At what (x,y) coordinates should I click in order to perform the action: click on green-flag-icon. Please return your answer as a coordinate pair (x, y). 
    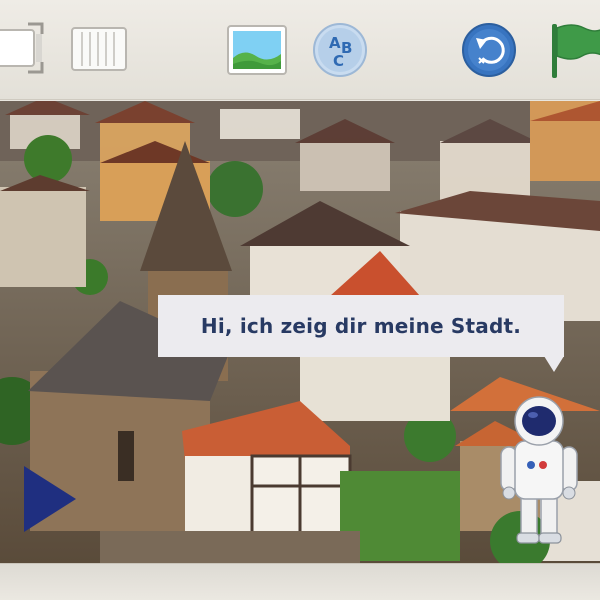
    Looking at the image, I should click on (574, 50).